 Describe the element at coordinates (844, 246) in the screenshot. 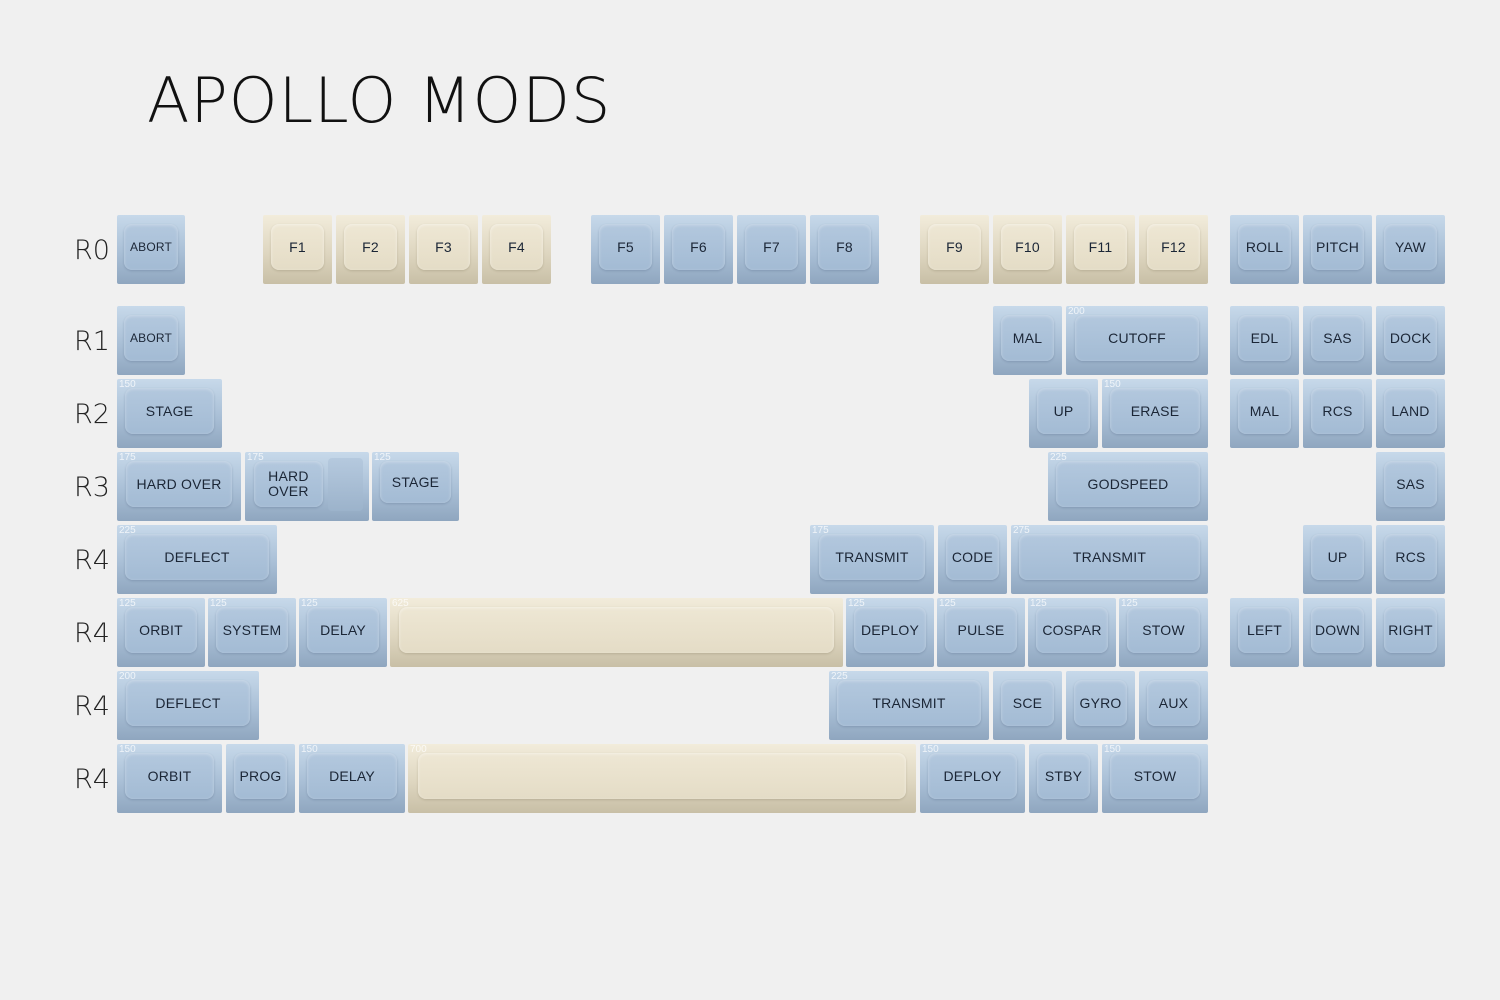

I see `keycap-legend: F8` at that location.